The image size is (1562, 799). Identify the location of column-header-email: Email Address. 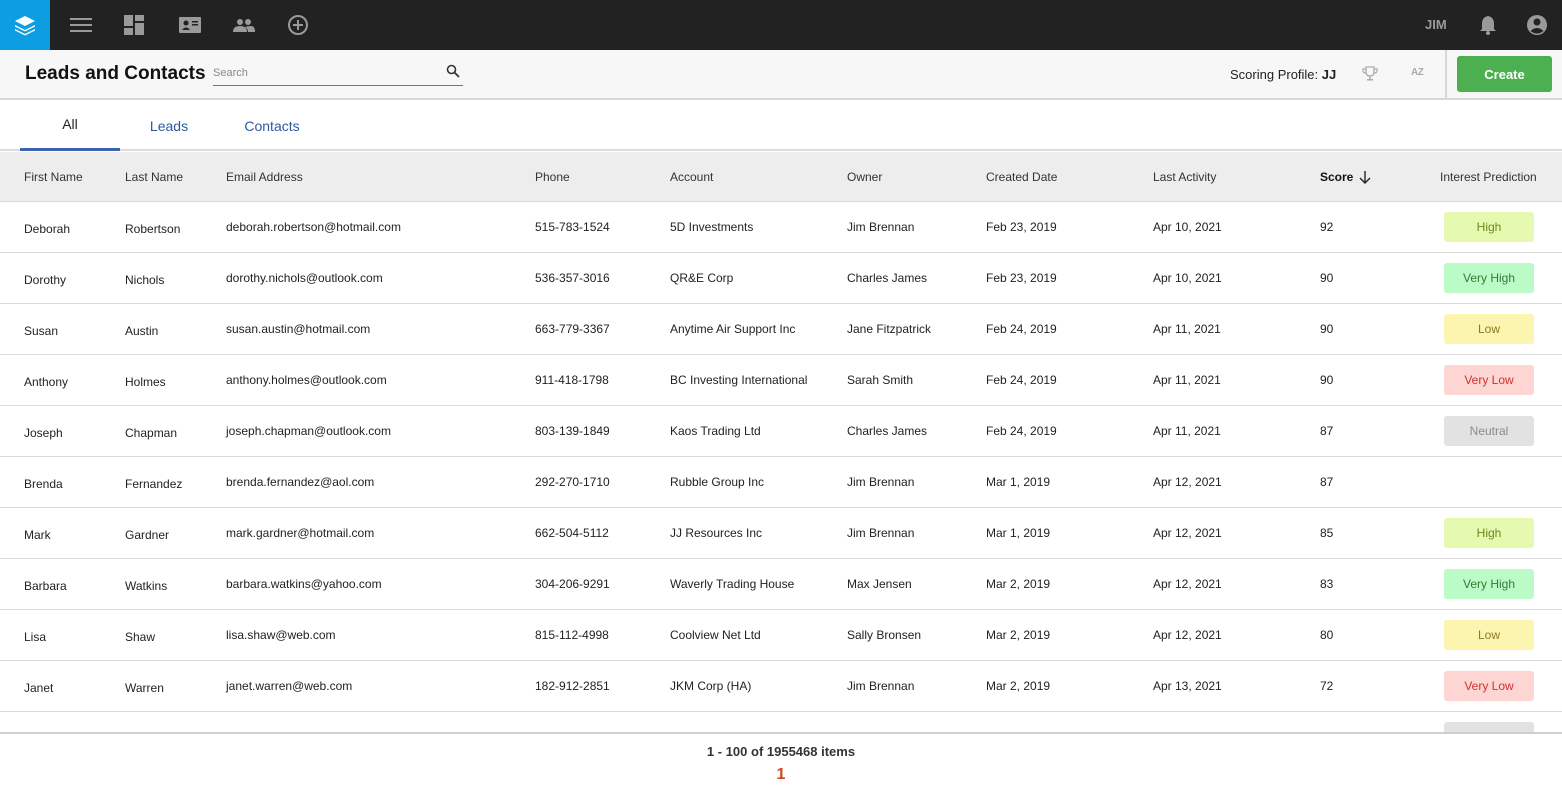
(264, 177).